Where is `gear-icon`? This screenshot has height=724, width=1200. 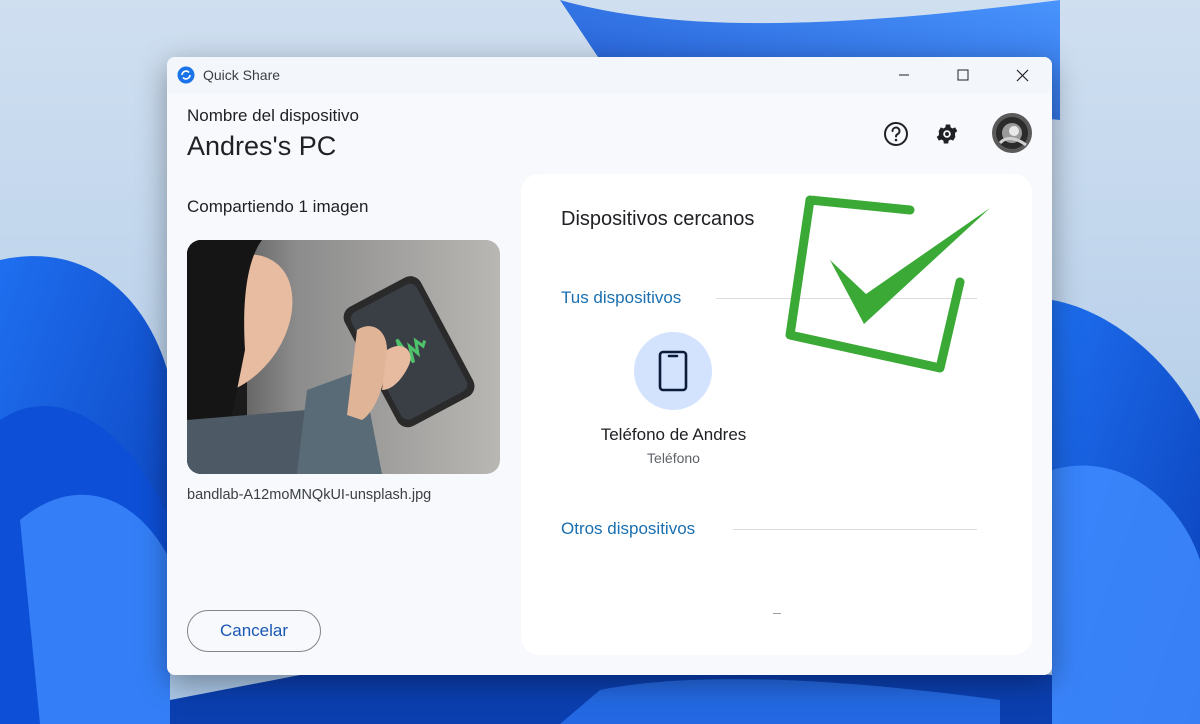
gear-icon is located at coordinates (947, 134).